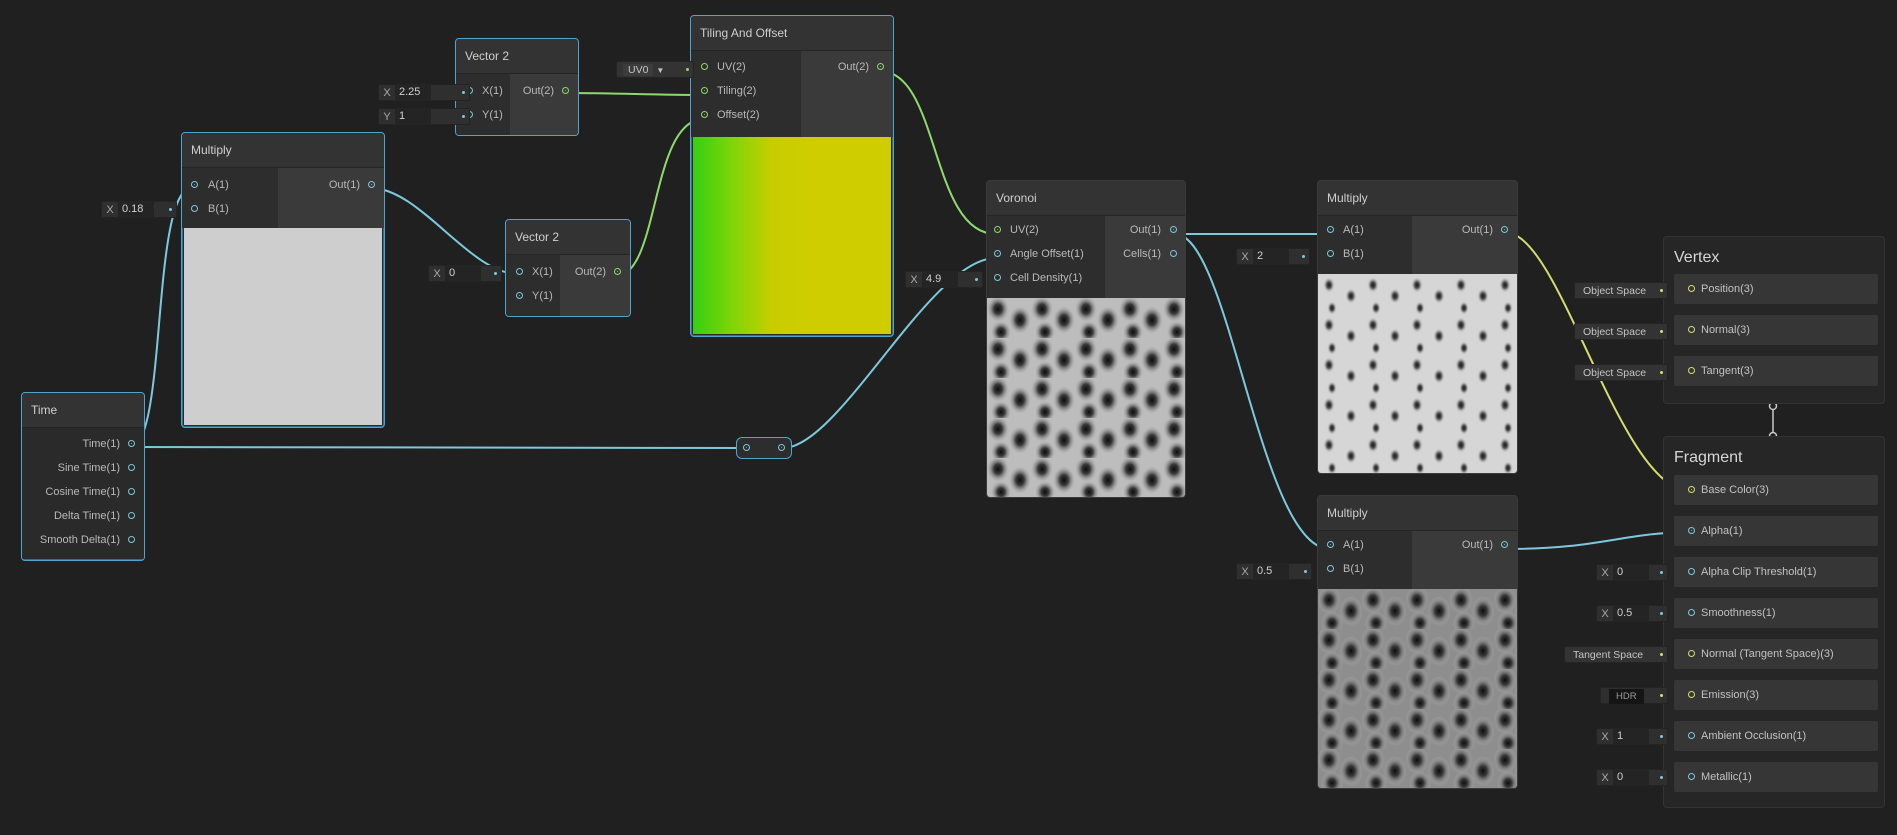 This screenshot has width=1897, height=835. I want to click on vector2-top-x-field: X 2.25, so click(424, 92).